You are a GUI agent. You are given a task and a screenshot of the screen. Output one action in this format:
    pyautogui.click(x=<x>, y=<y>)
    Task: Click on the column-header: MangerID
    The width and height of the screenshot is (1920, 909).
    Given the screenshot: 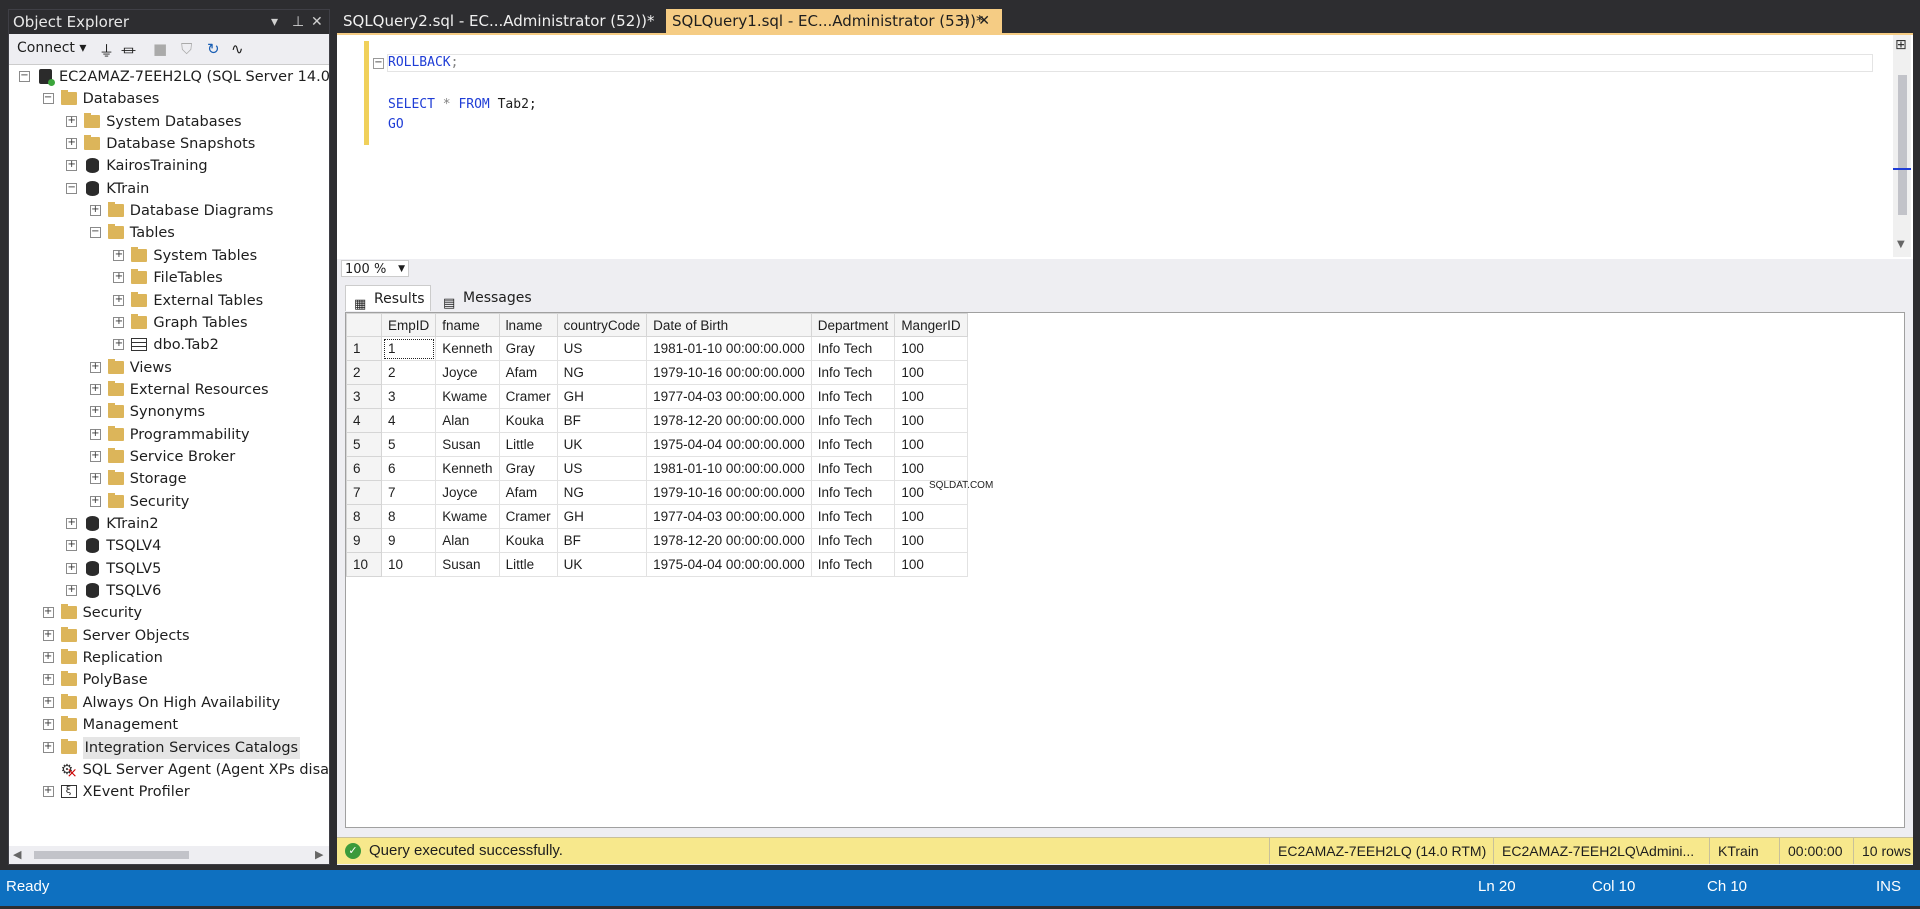 What is the action you would take?
    pyautogui.click(x=931, y=325)
    